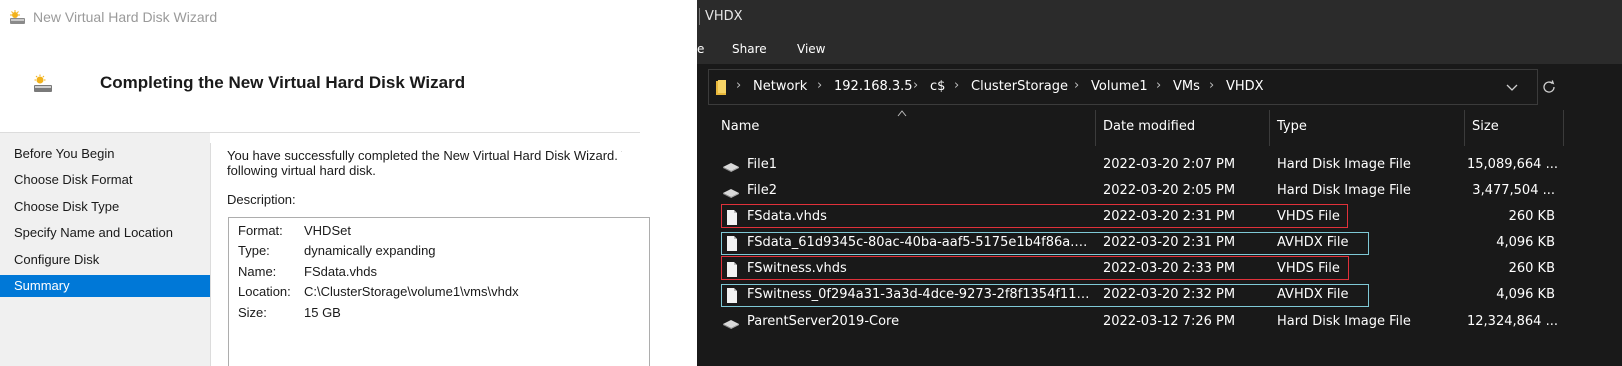  Describe the element at coordinates (1019, 86) in the screenshot. I see `breadcrumb-clusterstorage: ClusterStorage` at that location.